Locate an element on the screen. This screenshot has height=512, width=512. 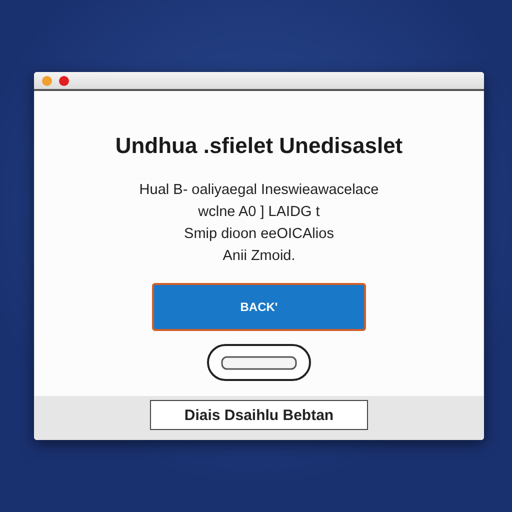
message-text: Hual B- oaliyaegal Ineswieawacelace is located at coordinates (259, 190).